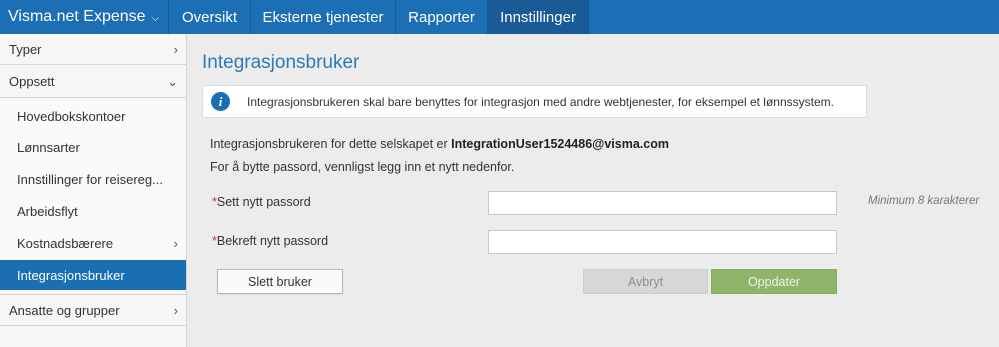  What do you see at coordinates (71, 116) in the screenshot?
I see `sidebar-item-label: Hovedbokskontoer` at bounding box center [71, 116].